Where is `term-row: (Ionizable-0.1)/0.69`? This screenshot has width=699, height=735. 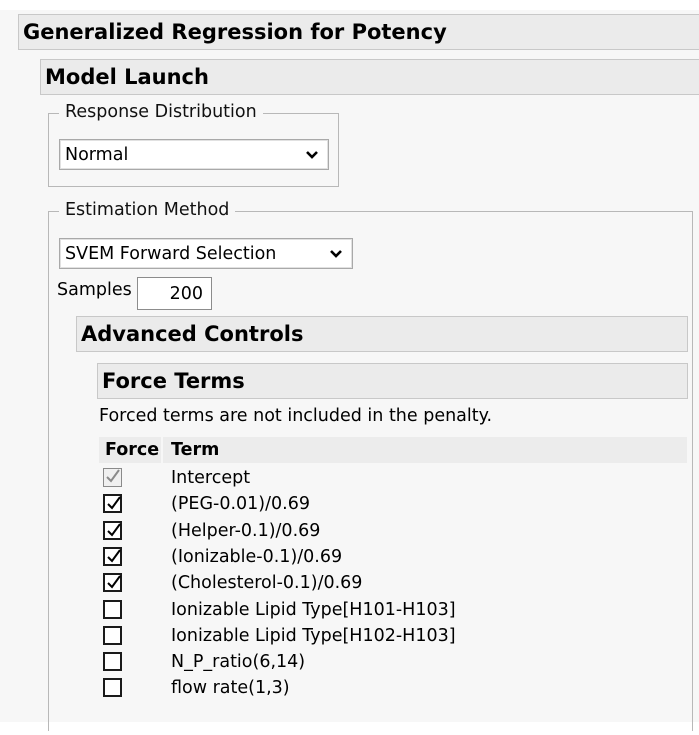 term-row: (Ionizable-0.1)/0.69 is located at coordinates (393, 557).